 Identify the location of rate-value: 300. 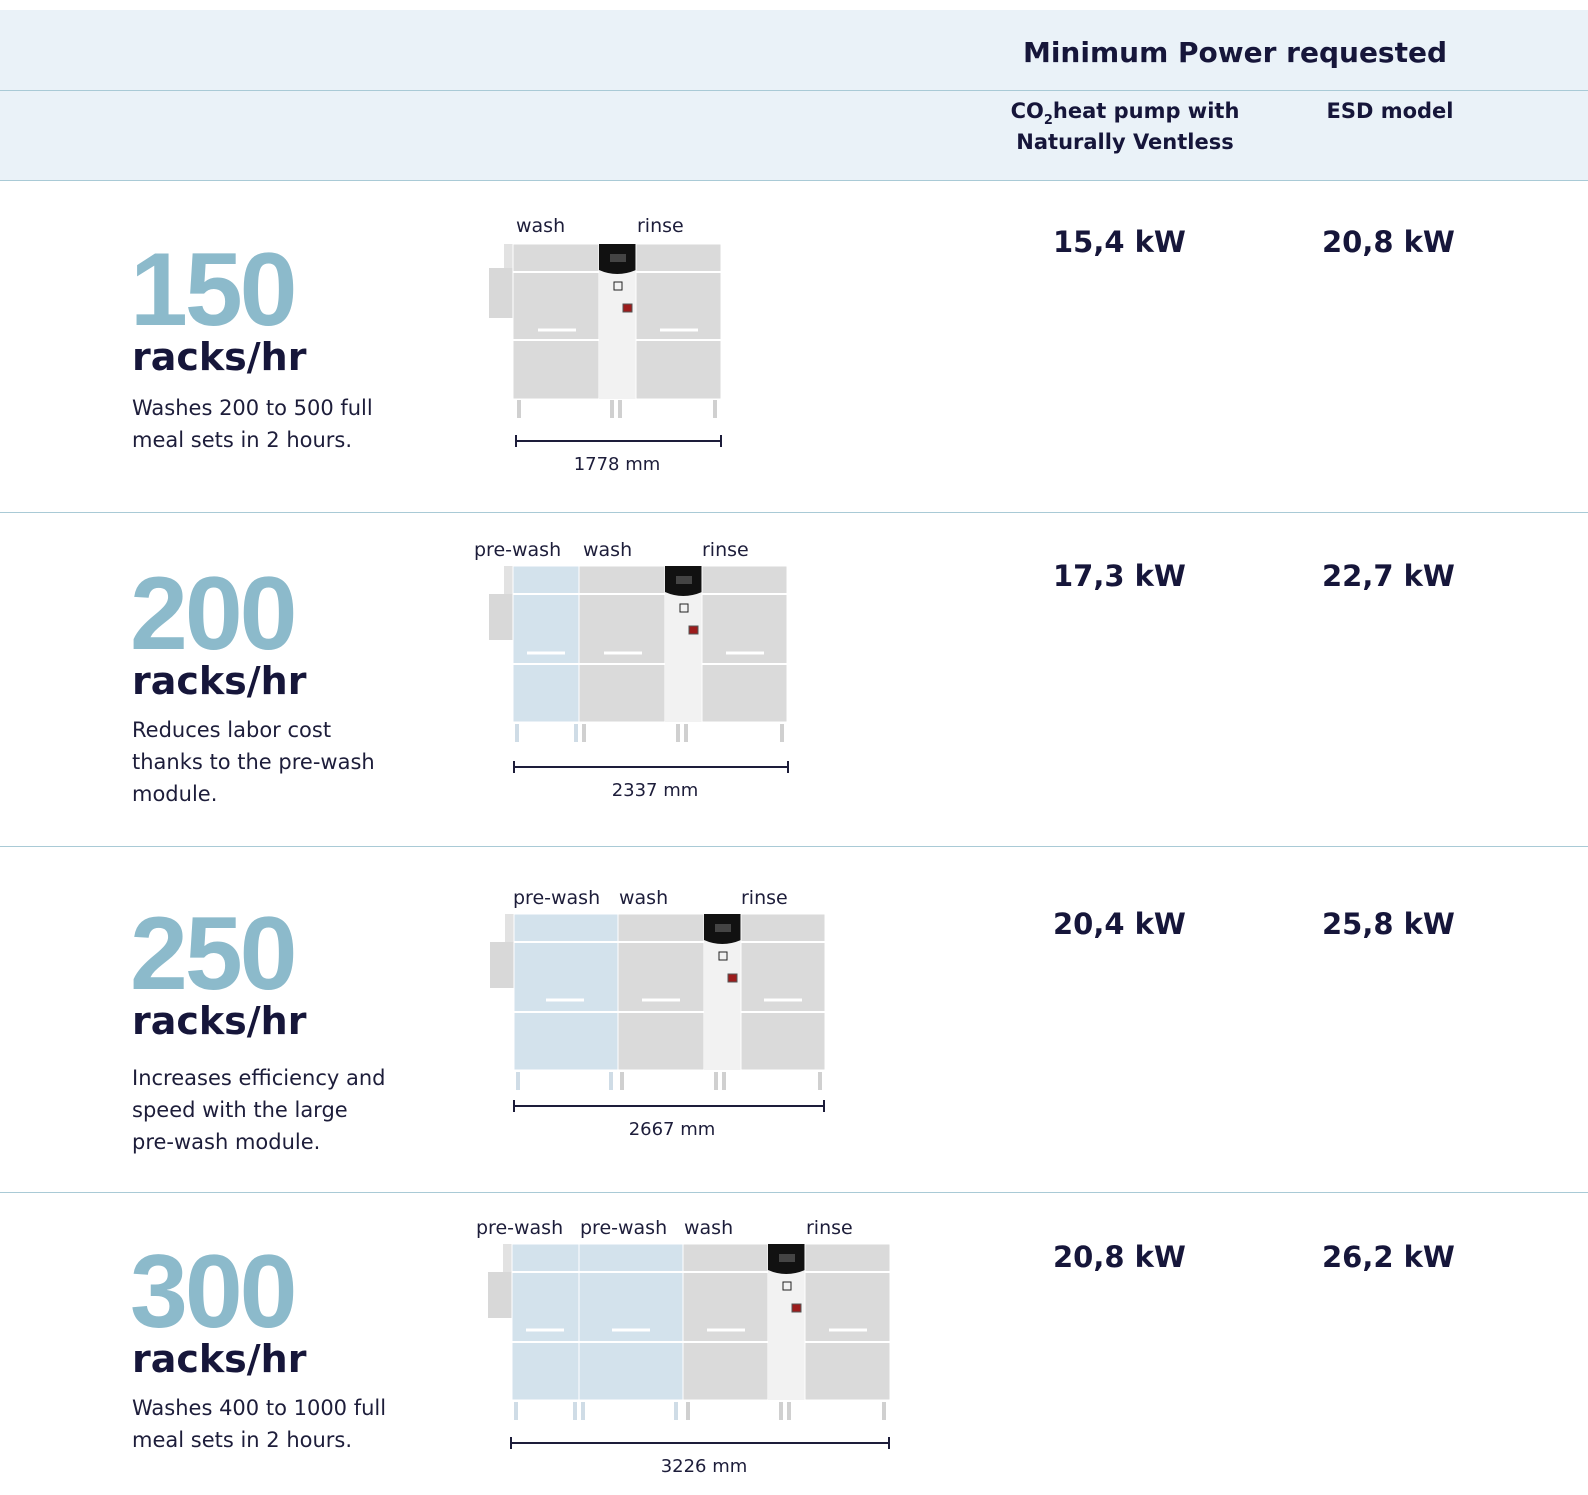
(214, 1292).